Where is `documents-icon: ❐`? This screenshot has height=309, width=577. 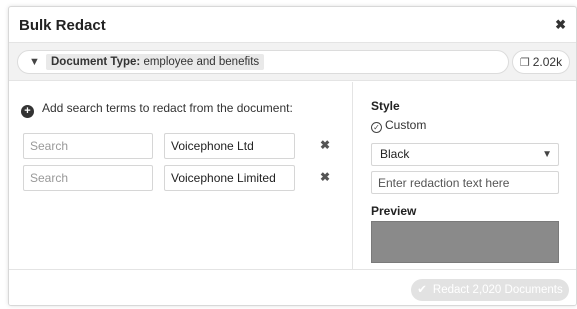
documents-icon: ❐ is located at coordinates (524, 63).